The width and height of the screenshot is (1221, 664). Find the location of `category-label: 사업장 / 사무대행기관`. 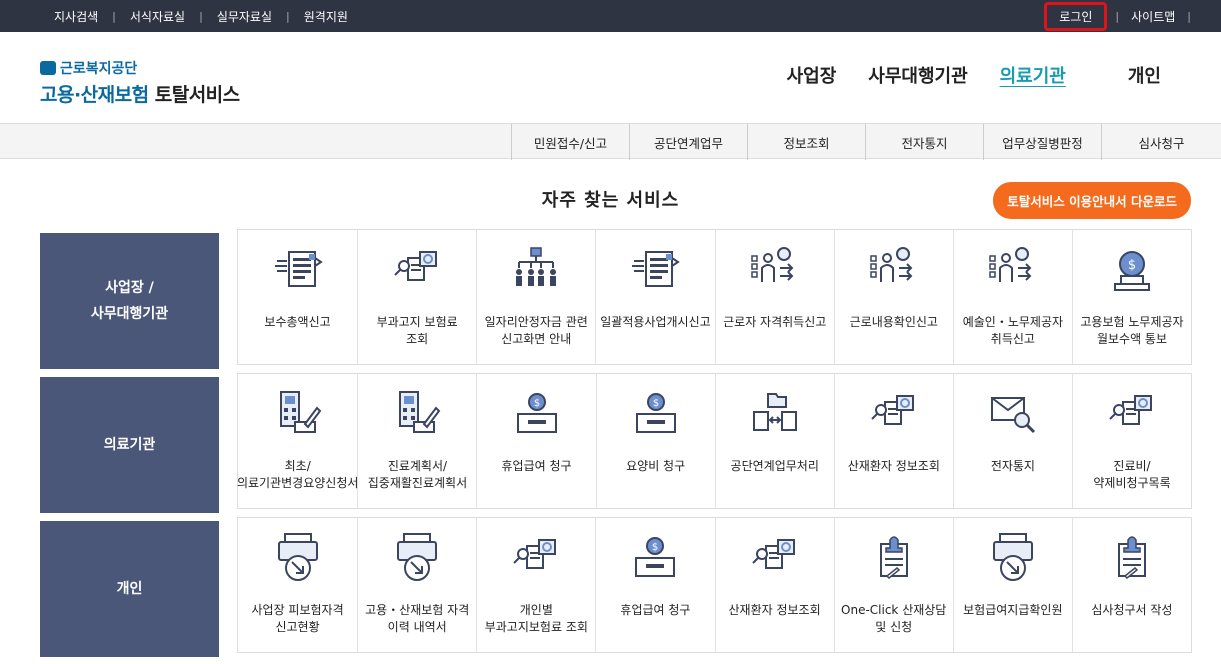

category-label: 사업장 / 사무대행기관 is located at coordinates (129, 301).